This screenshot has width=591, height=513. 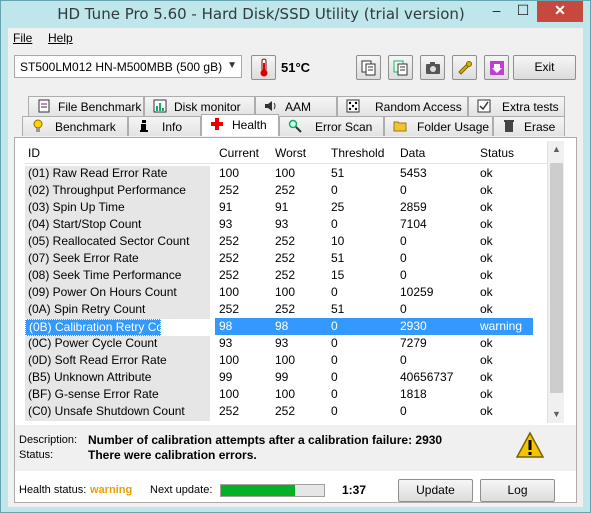 What do you see at coordinates (286, 412) in the screenshot?
I see `table-row: (C0) Unsafe Shutdown Count 252 252 0 0 ok` at bounding box center [286, 412].